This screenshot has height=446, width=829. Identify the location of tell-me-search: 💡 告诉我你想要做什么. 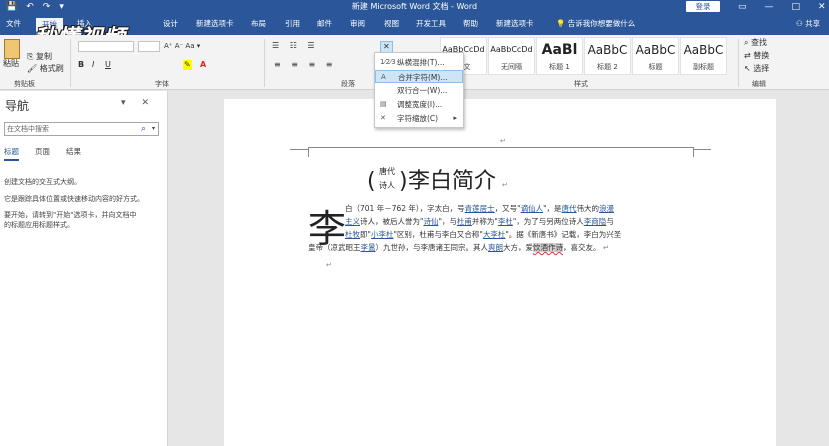
(595, 24).